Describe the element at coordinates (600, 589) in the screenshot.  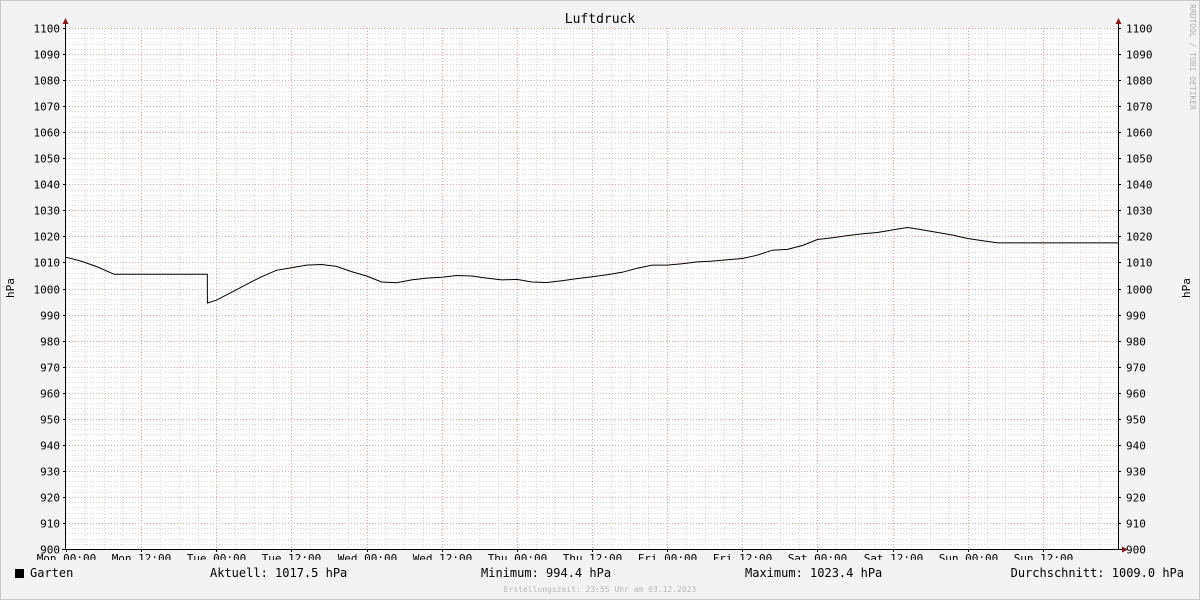
I see `creation-time-footer: Erstellungszeit: 23:55 Uhr am 03.12.2023` at that location.